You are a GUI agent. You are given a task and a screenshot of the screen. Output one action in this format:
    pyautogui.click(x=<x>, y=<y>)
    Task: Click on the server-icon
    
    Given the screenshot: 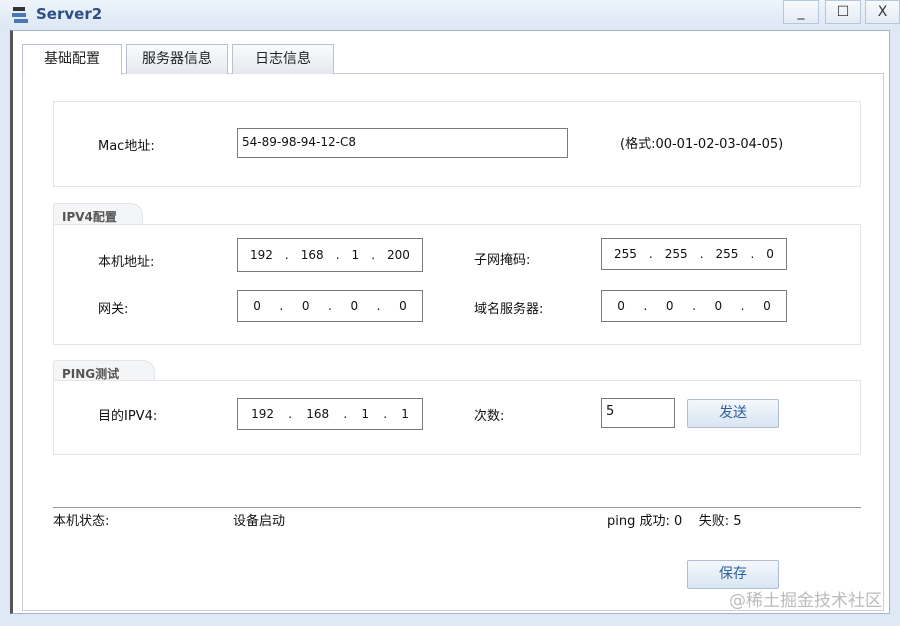 What is the action you would take?
    pyautogui.click(x=20, y=15)
    